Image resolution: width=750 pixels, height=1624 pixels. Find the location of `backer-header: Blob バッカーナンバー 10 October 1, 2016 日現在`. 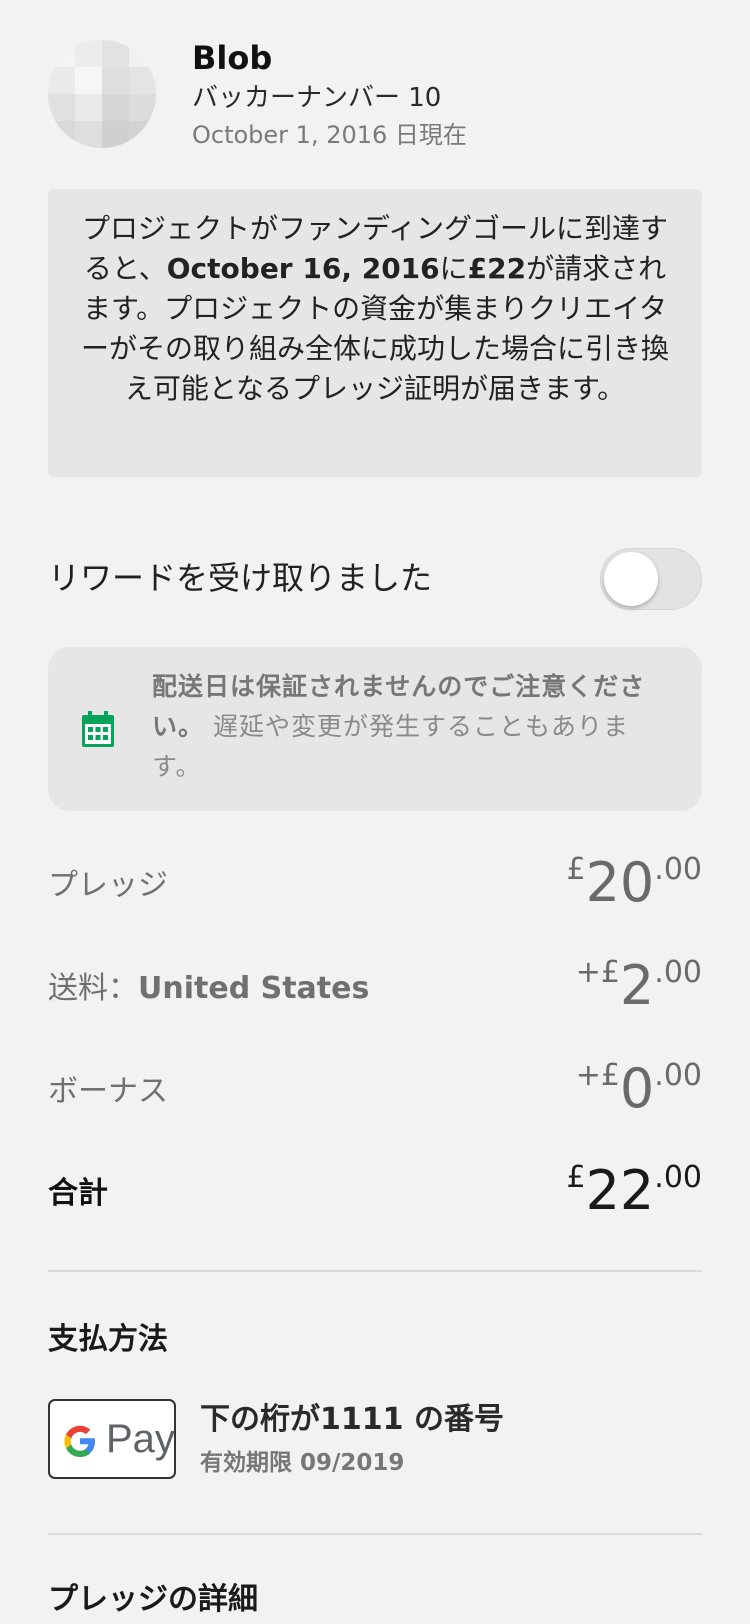

backer-header: Blob バッカーナンバー 10 October 1, 2016 日現在 is located at coordinates (375, 95).